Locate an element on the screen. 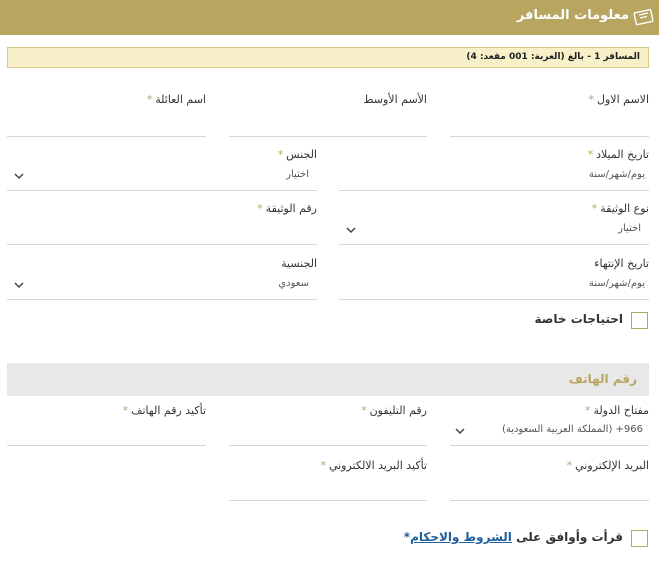  expiry-date-input: يوم/شهر/سنة is located at coordinates (494, 289).